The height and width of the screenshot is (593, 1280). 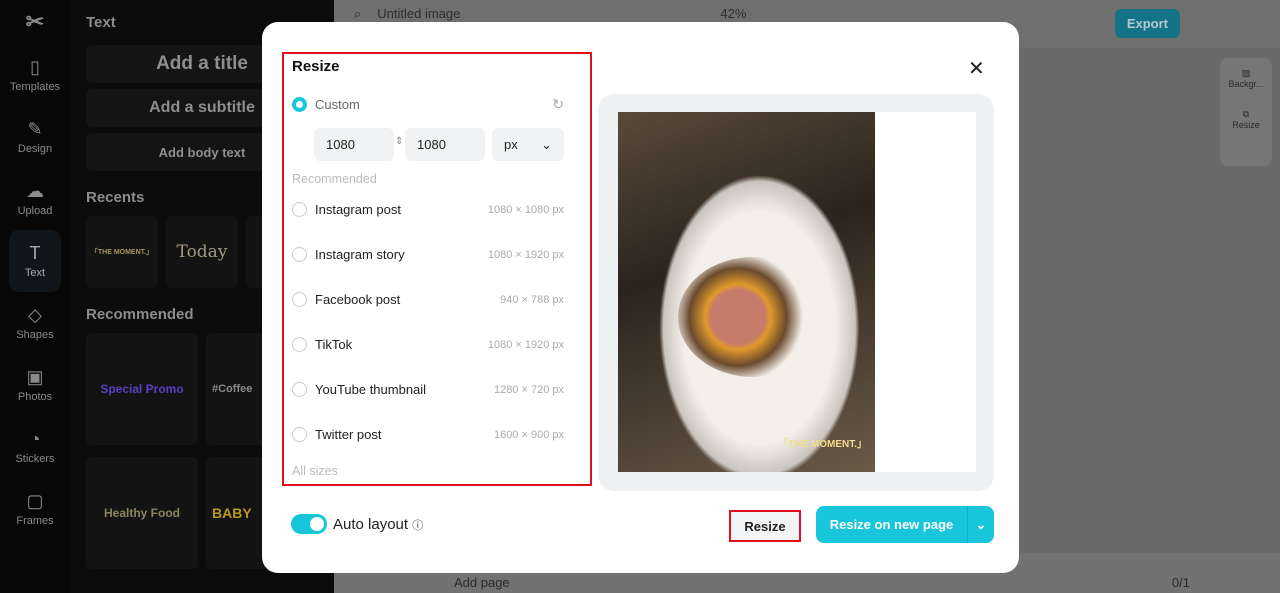 What do you see at coordinates (733, 13) in the screenshot?
I see `zoom-level: 42%` at bounding box center [733, 13].